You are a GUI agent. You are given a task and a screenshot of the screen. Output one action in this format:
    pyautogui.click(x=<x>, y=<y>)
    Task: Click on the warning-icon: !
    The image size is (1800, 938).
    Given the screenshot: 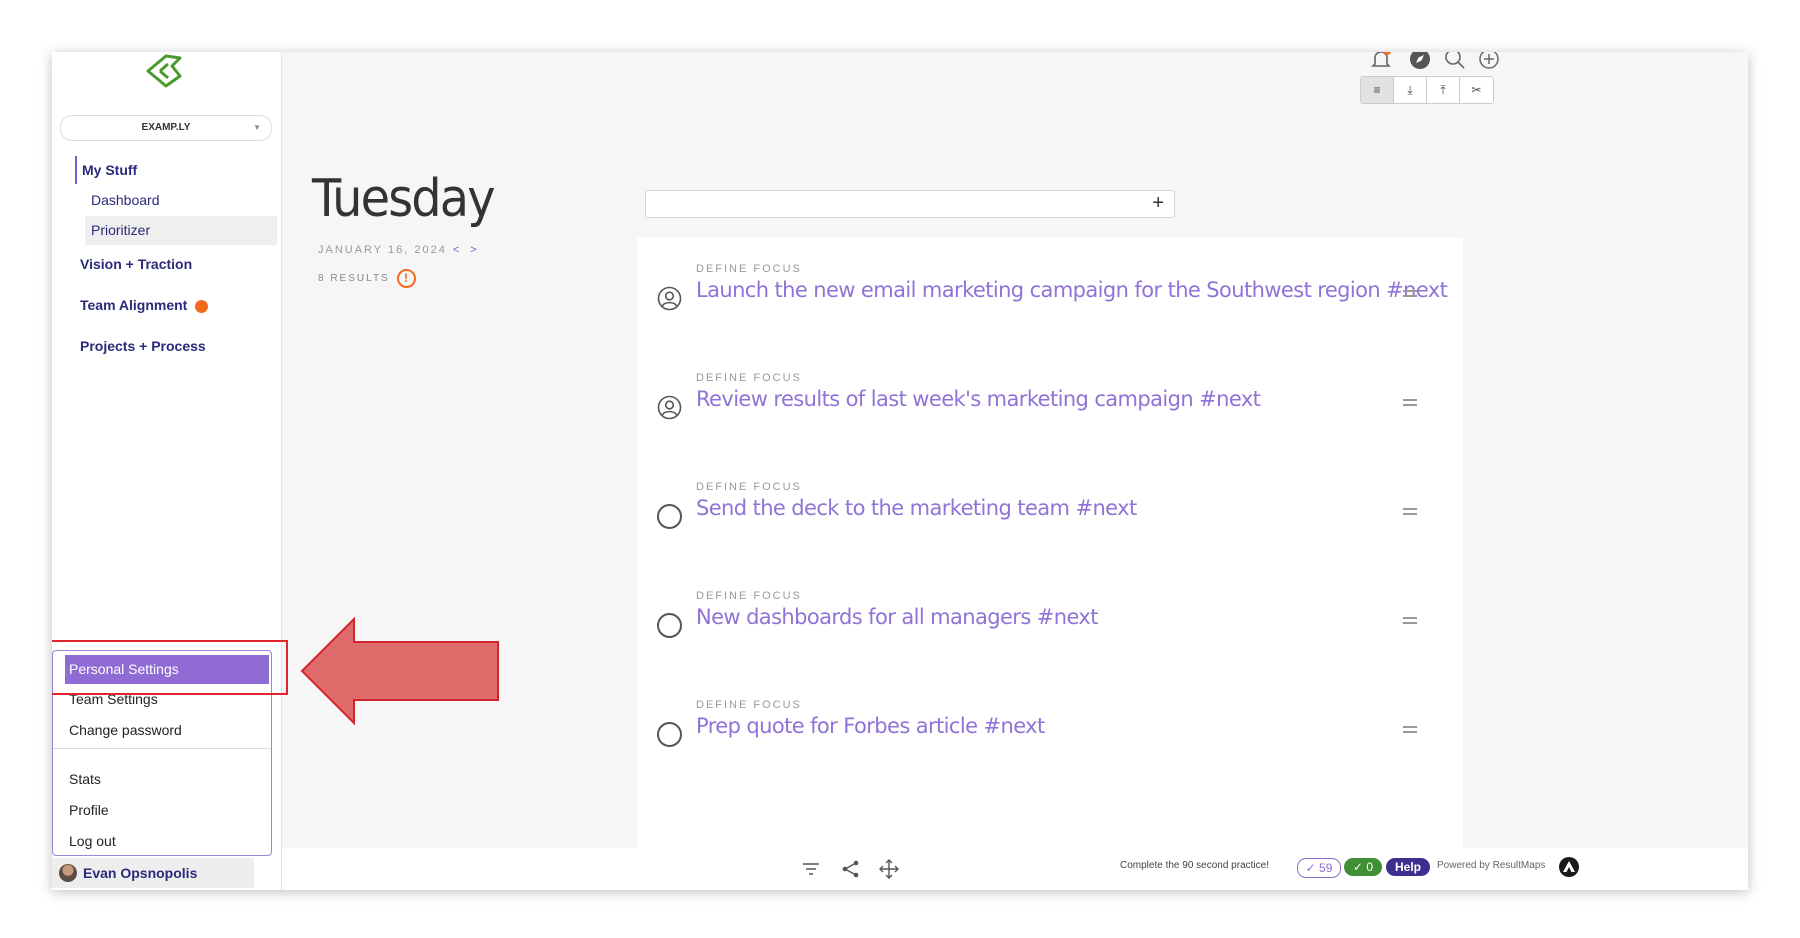 What is the action you would take?
    pyautogui.click(x=406, y=278)
    